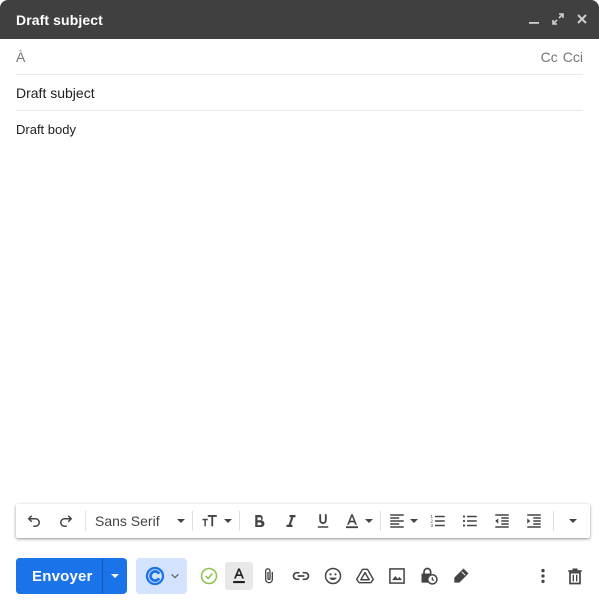  I want to click on subject-input: Draft subject, so click(55, 93).